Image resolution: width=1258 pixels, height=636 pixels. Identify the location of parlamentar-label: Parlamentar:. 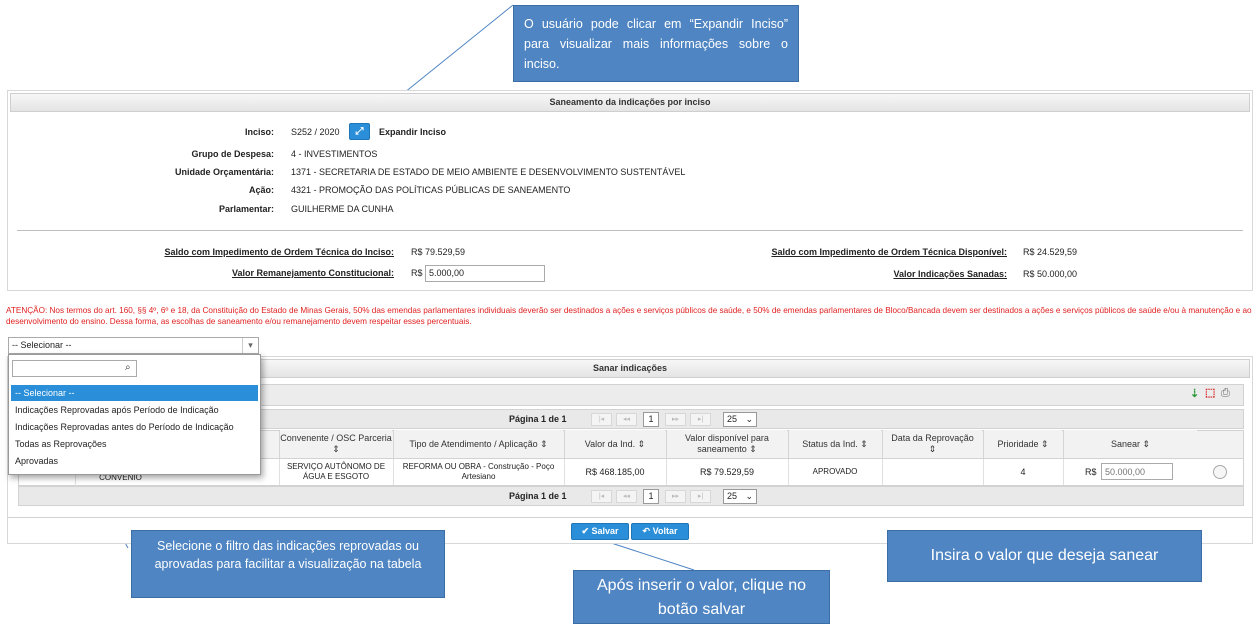
(246, 209).